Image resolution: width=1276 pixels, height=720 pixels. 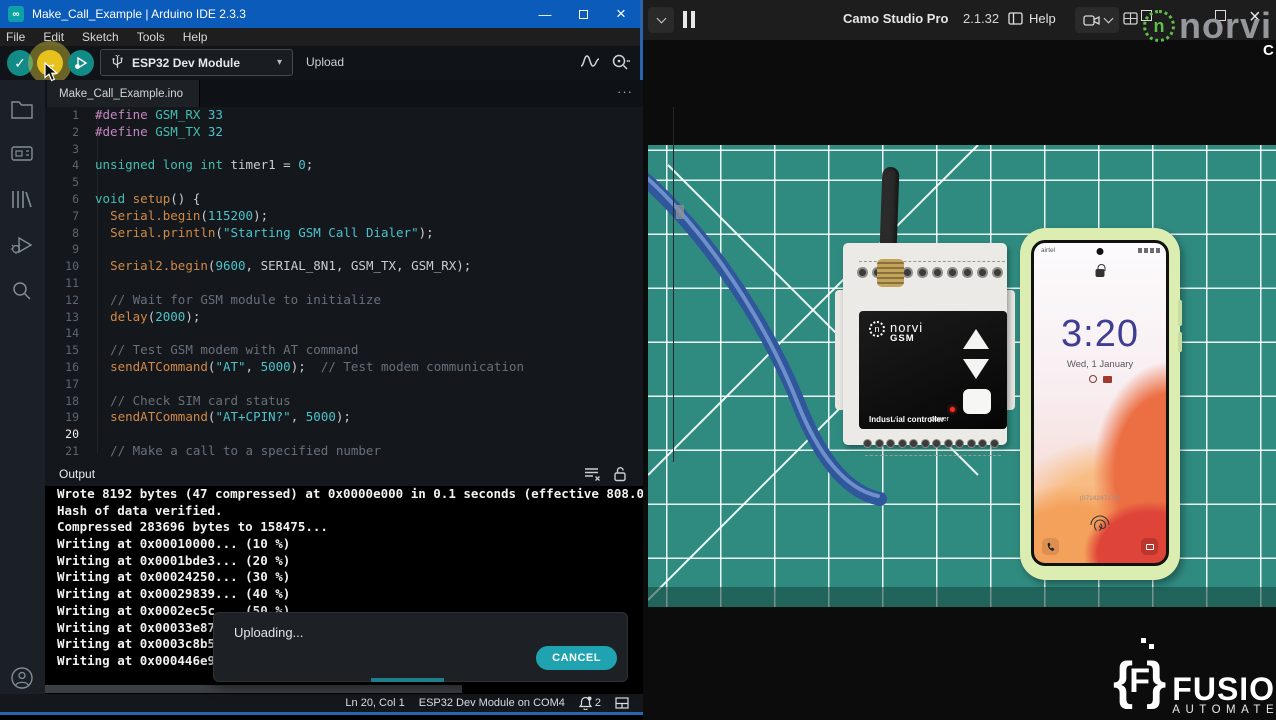 I want to click on horizontal-scrollbar, so click(x=344, y=689).